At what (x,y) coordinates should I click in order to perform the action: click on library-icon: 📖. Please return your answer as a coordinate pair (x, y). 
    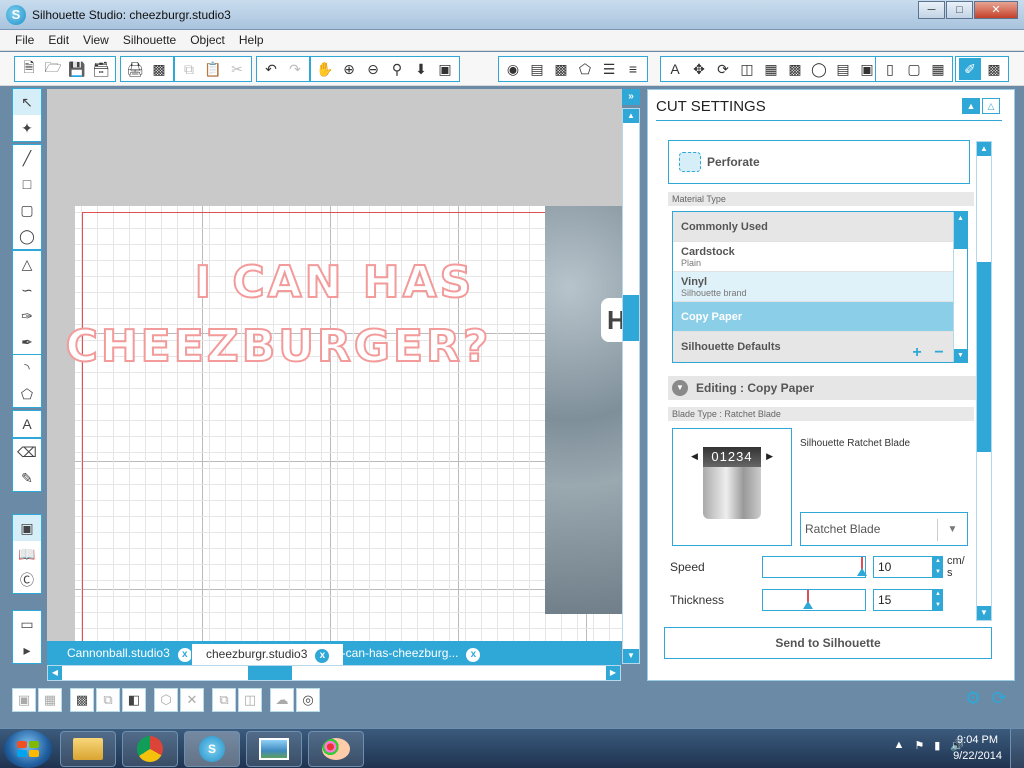
    Looking at the image, I should click on (27, 554).